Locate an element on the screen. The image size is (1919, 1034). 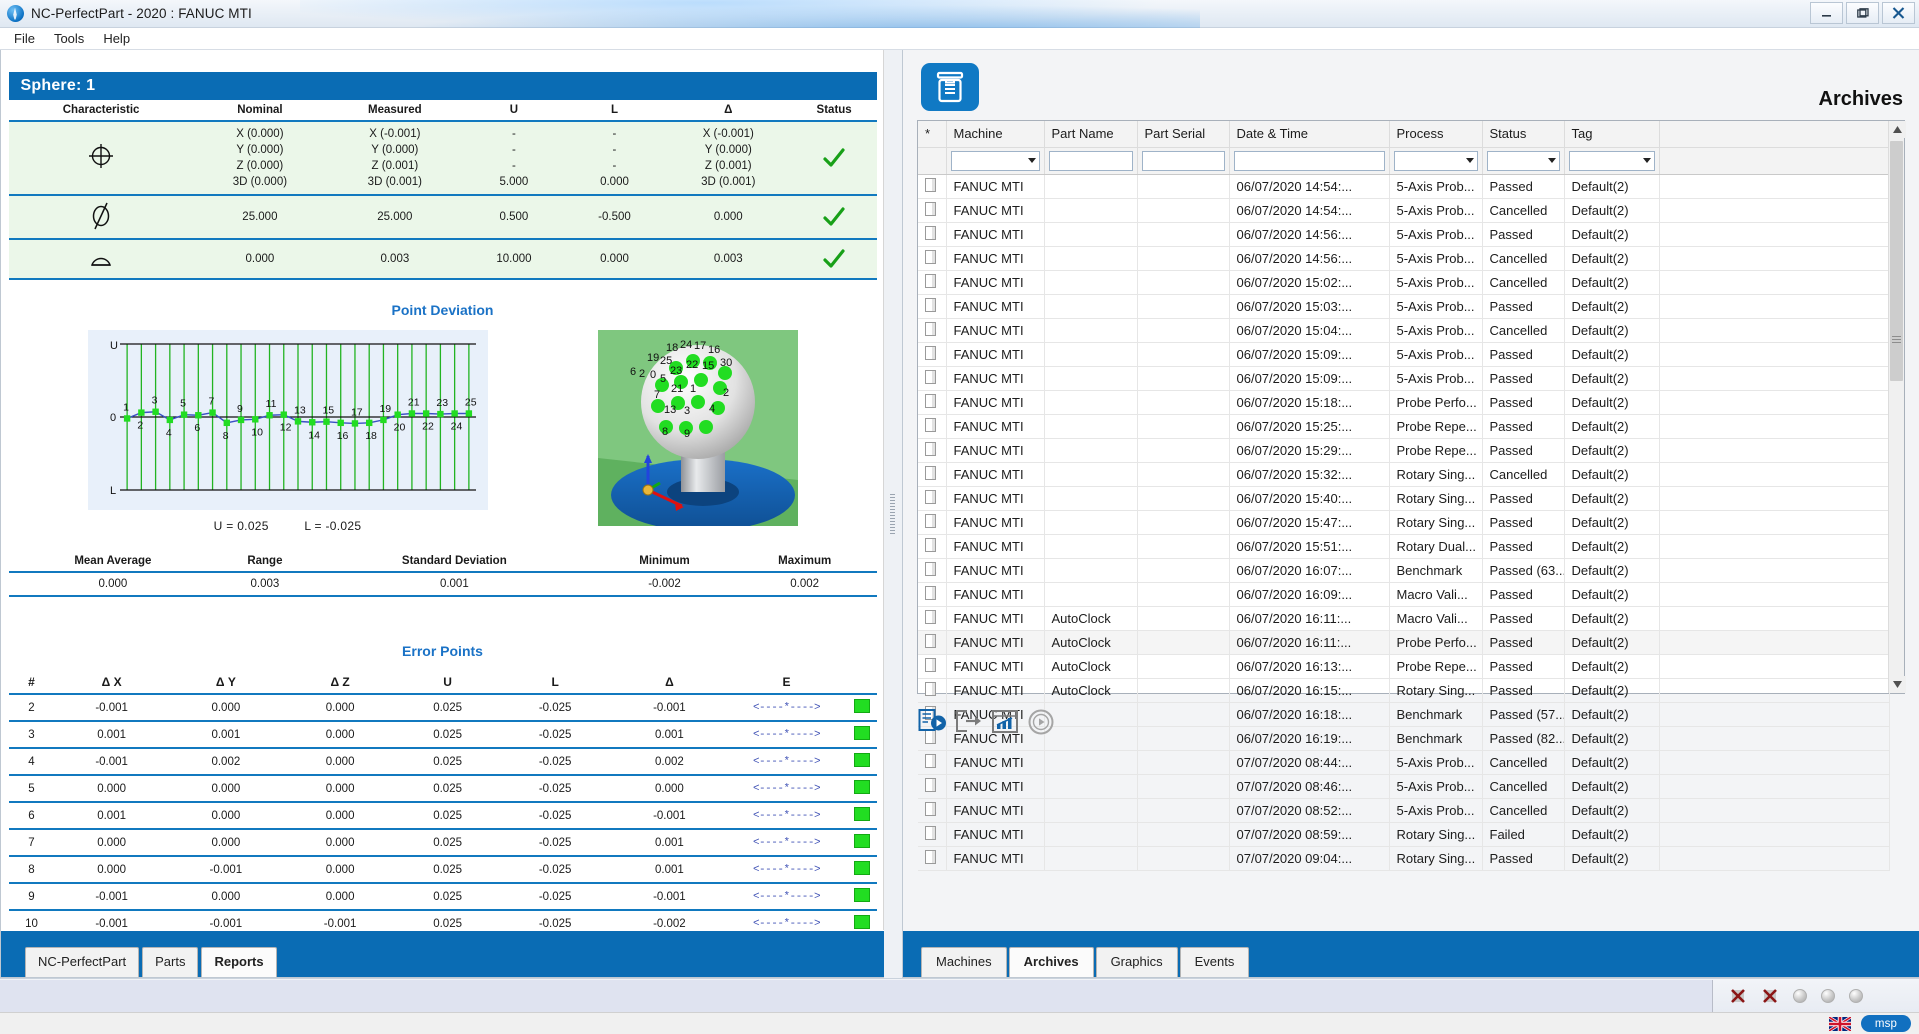
menu-file: File is located at coordinates (24, 38).